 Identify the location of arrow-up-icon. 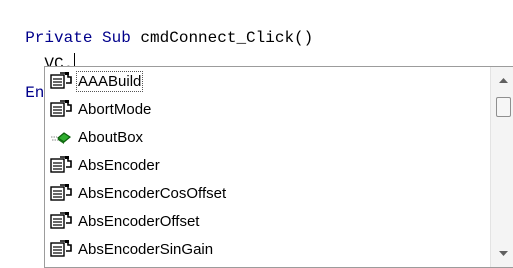
(503, 80).